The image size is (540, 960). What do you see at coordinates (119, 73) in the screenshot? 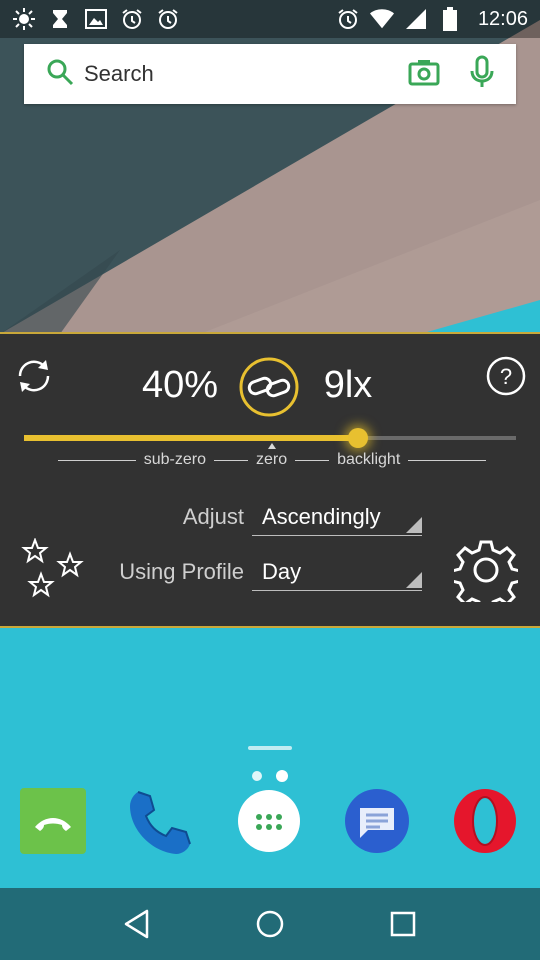
I see `search-label: Search` at bounding box center [119, 73].